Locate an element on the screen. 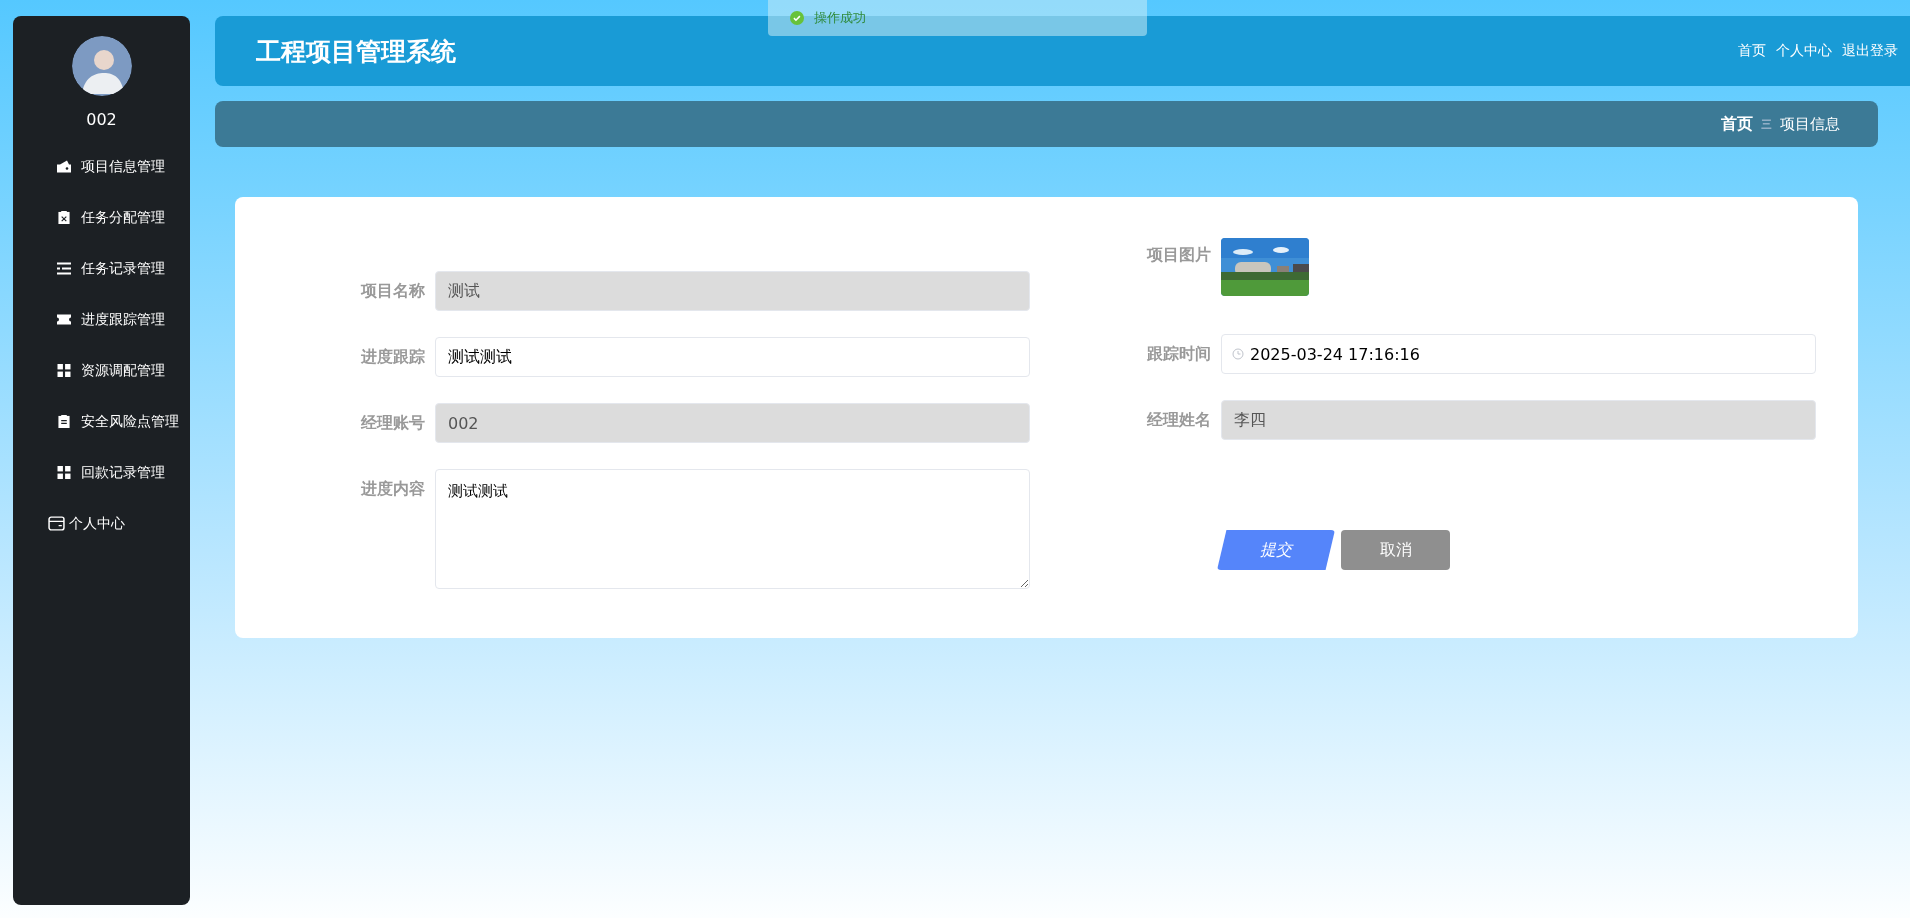 This screenshot has height=918, width=1910. clock-icon is located at coordinates (1238, 354).